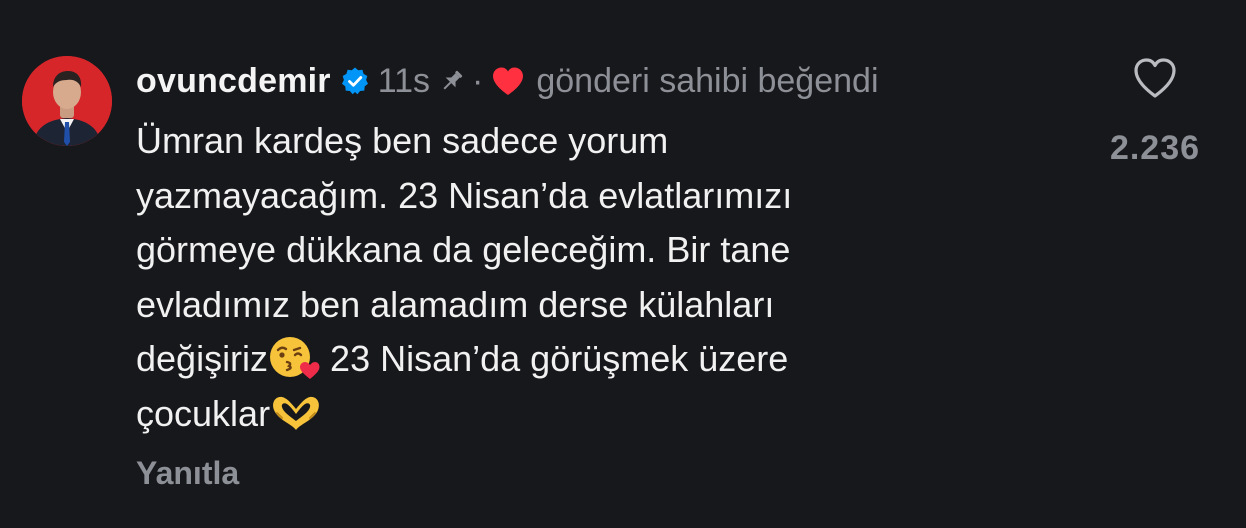 The width and height of the screenshot is (1246, 528). I want to click on comment-meta: ovuncdemir 11s · gönderi sahibi beğendi, so click(606, 81).